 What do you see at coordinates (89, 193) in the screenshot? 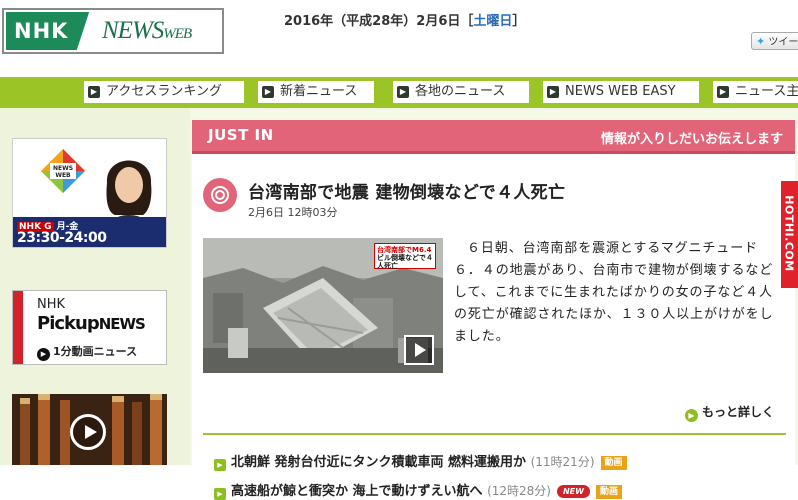
I see `news-program-banner: NEWS WEB NHK G 月-金 23:30-24:00` at bounding box center [89, 193].